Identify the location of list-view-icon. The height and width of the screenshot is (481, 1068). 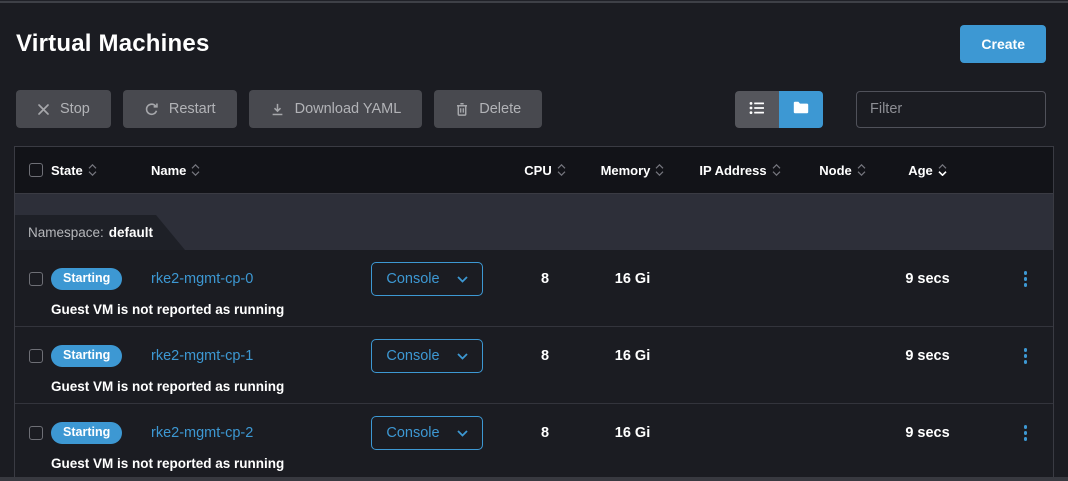
(757, 109).